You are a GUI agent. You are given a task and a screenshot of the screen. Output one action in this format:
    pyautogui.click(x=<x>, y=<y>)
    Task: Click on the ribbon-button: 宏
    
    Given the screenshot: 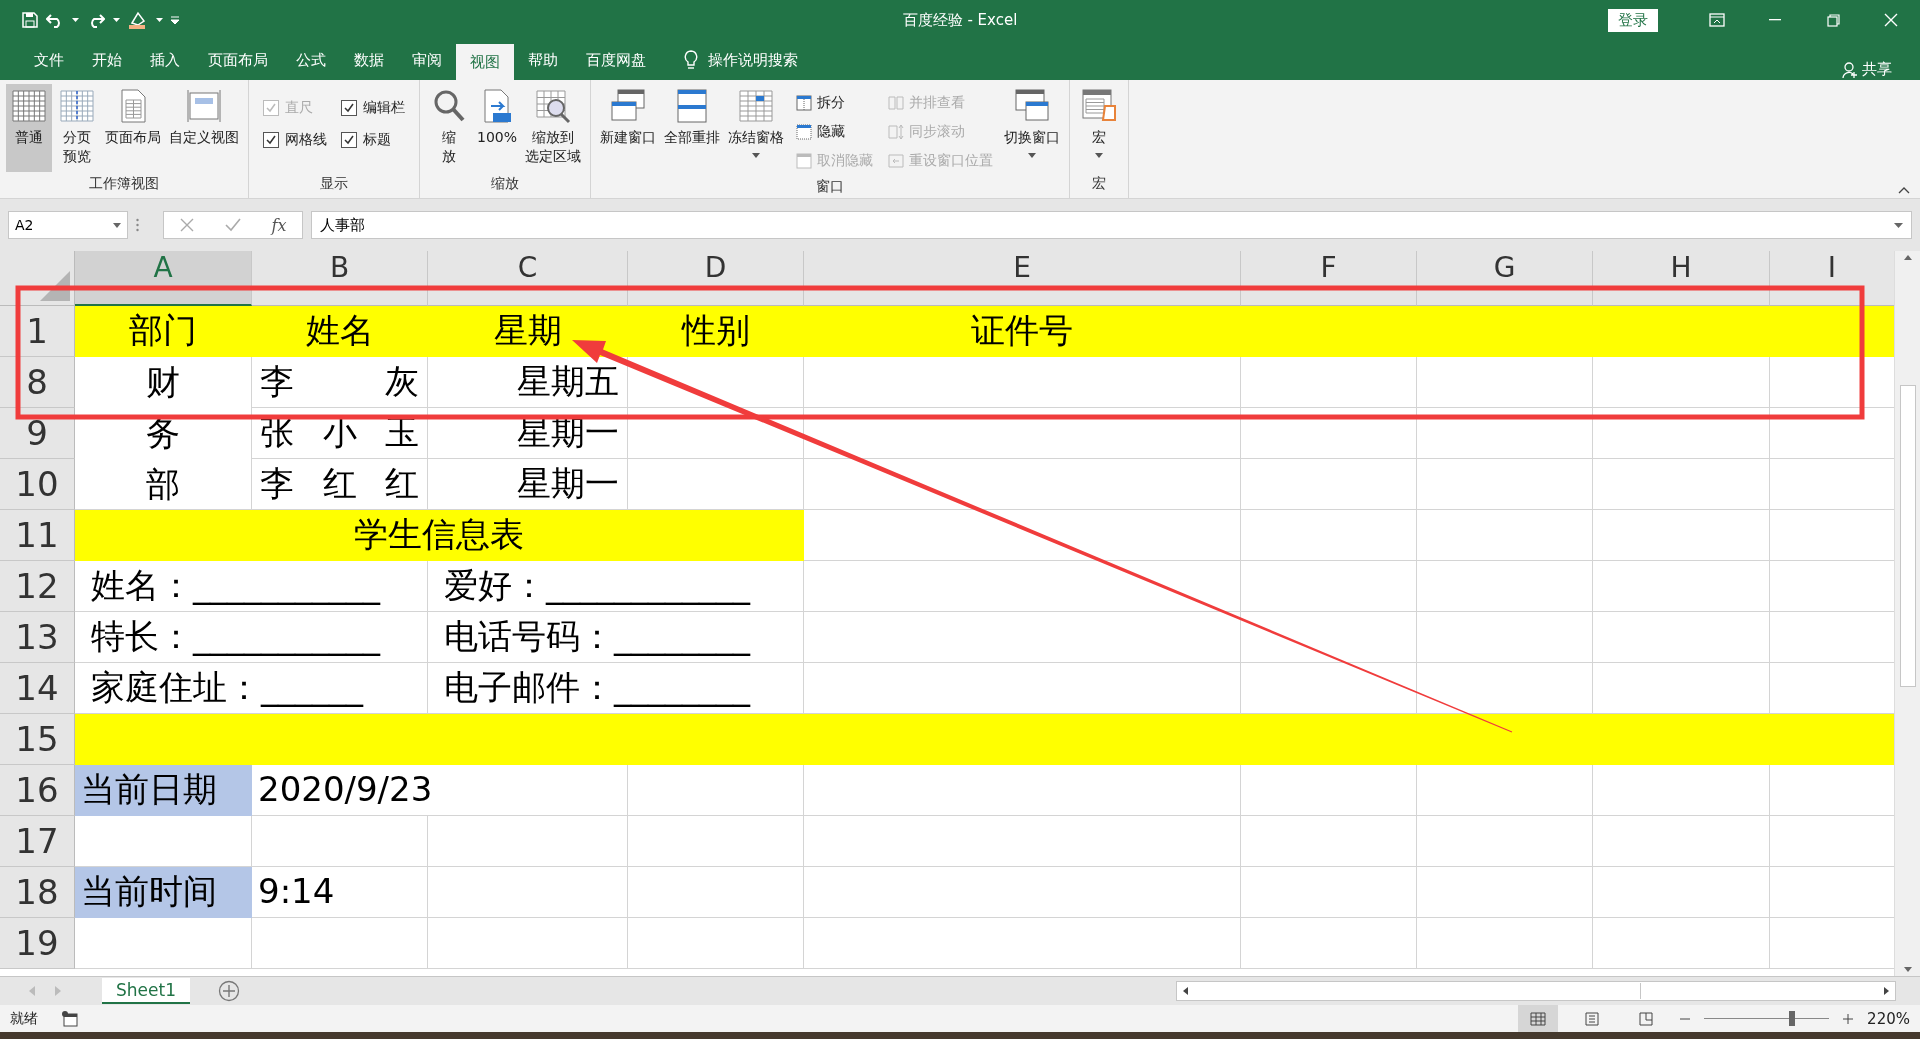 What is the action you would take?
    pyautogui.click(x=1099, y=128)
    